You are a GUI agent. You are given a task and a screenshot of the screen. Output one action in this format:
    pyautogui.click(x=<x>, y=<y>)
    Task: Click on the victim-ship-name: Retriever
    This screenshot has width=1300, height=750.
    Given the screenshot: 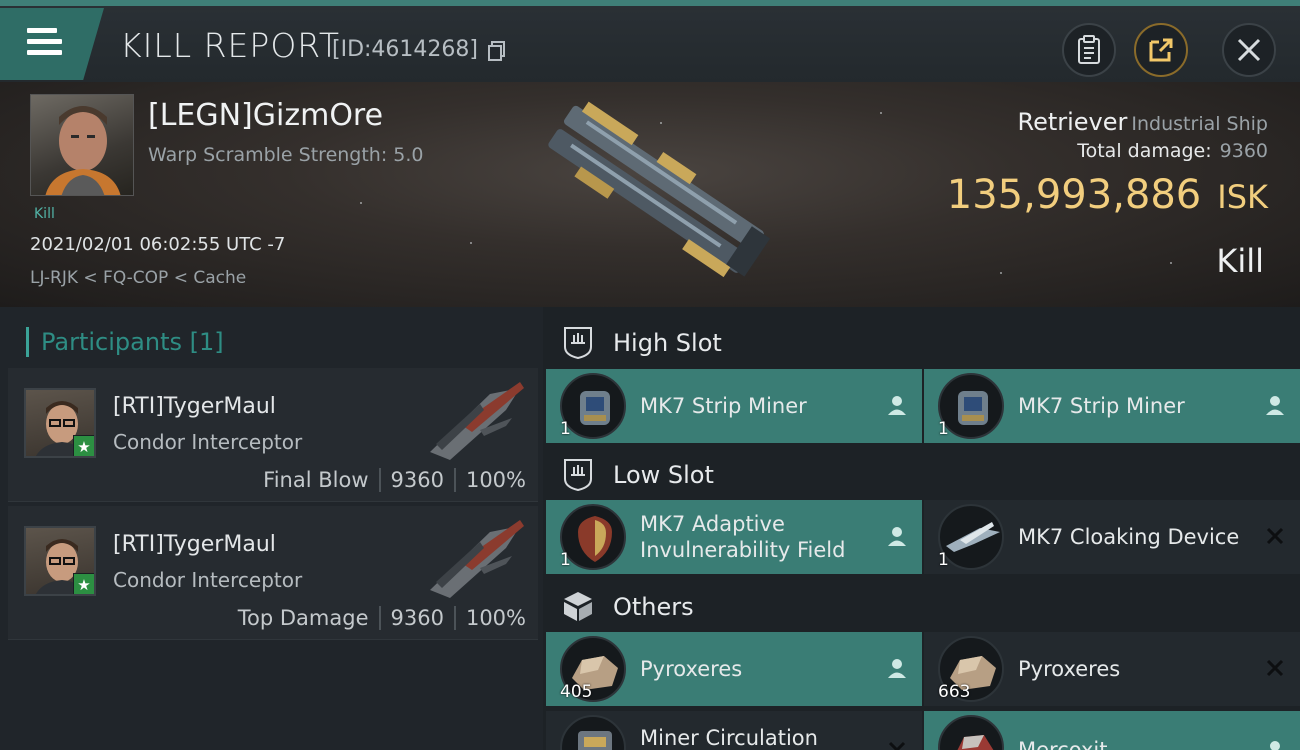 What is the action you would take?
    pyautogui.click(x=1072, y=122)
    